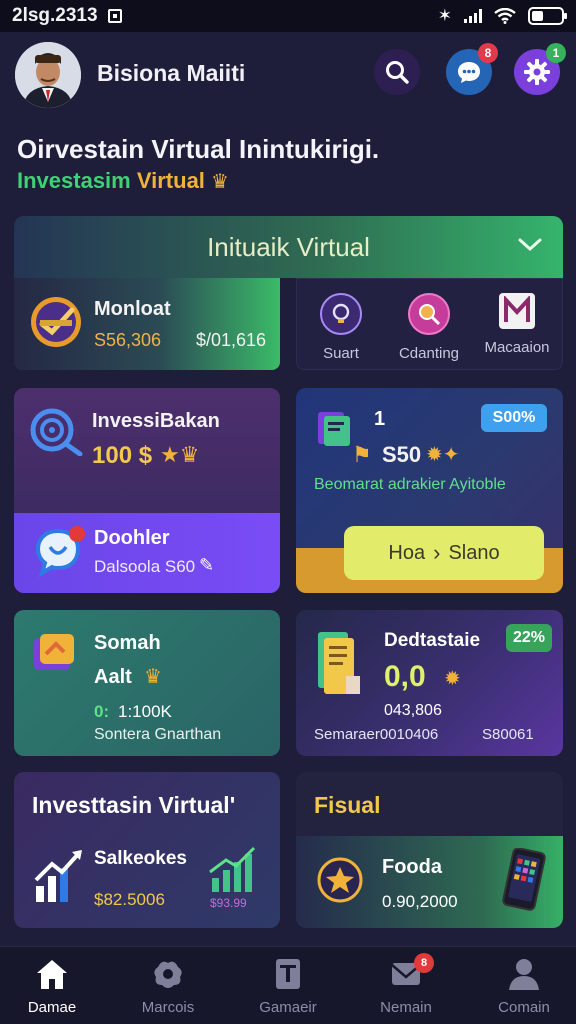 The image size is (576, 1024). I want to click on invest-sub-value: Dalsoola S60, so click(145, 566).